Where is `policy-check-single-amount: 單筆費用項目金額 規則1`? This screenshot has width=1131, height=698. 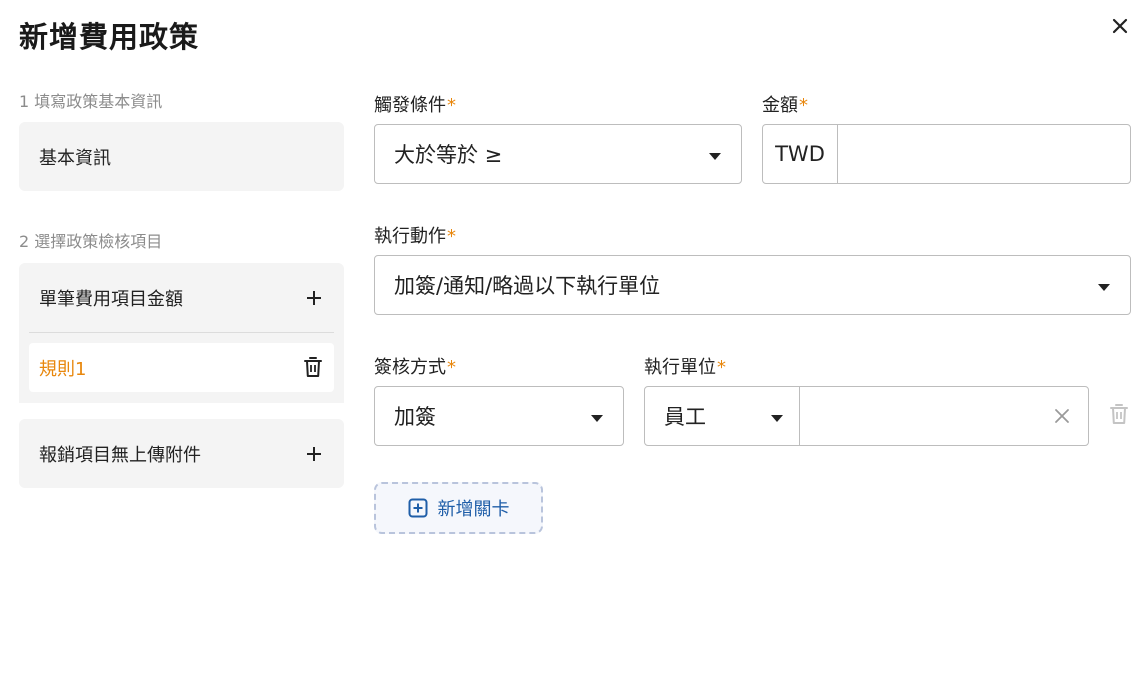
policy-check-single-amount: 單筆費用項目金額 規則1 is located at coordinates (181, 333).